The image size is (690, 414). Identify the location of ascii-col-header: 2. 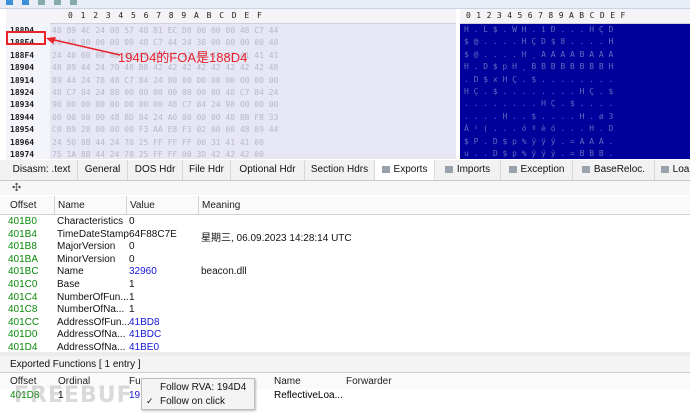
(489, 15).